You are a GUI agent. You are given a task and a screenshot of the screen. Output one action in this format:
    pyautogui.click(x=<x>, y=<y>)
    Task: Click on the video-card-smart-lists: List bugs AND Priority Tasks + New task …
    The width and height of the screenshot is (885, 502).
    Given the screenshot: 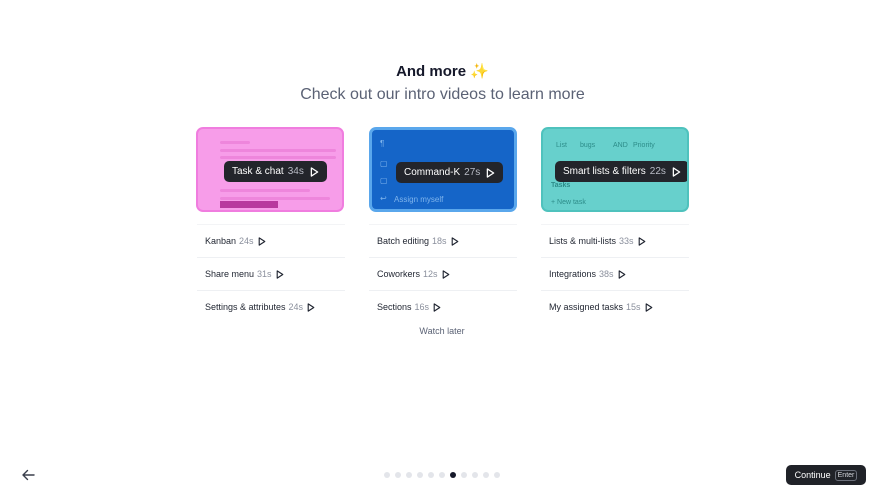 What is the action you would take?
    pyautogui.click(x=615, y=169)
    